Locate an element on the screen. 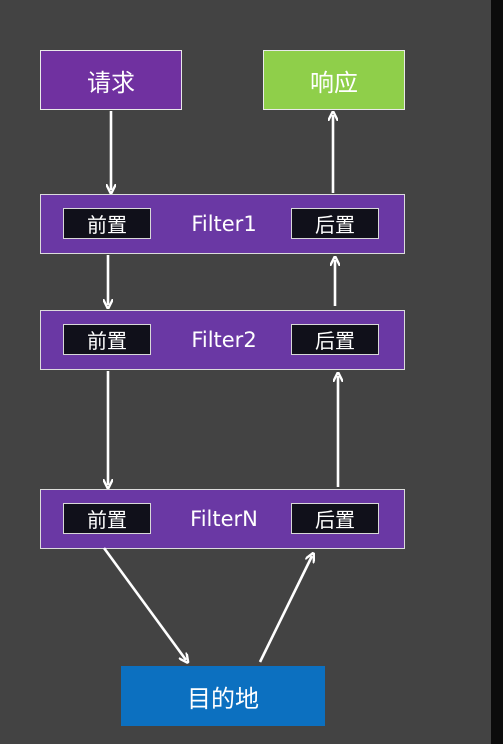  request-node: 请求 is located at coordinates (111, 80).